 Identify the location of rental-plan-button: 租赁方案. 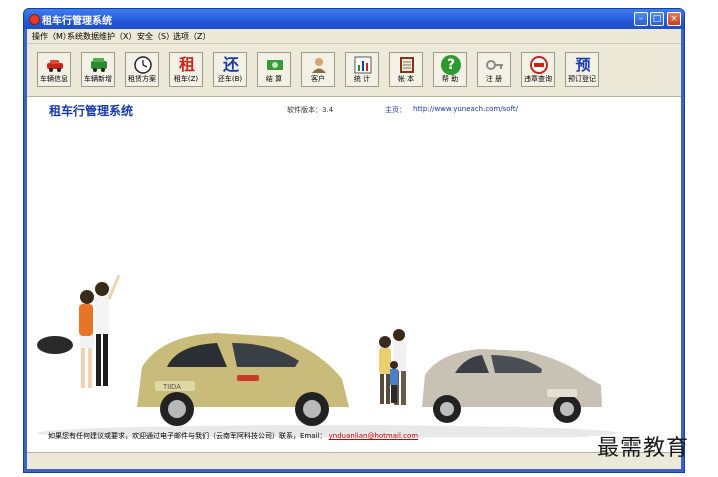
(142, 69).